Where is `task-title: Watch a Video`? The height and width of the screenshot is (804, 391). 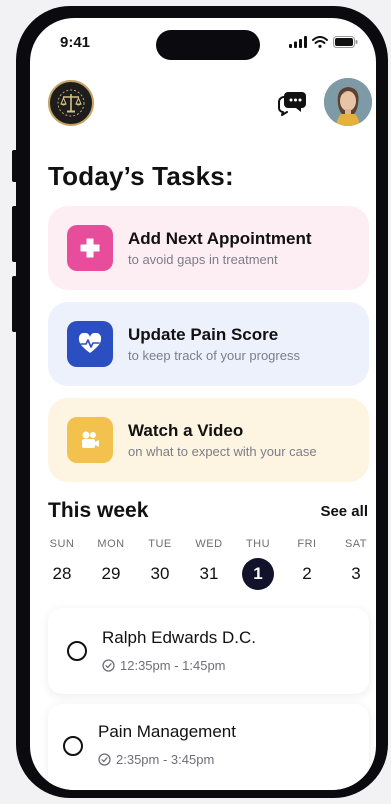
task-title: Watch a Video is located at coordinates (186, 430).